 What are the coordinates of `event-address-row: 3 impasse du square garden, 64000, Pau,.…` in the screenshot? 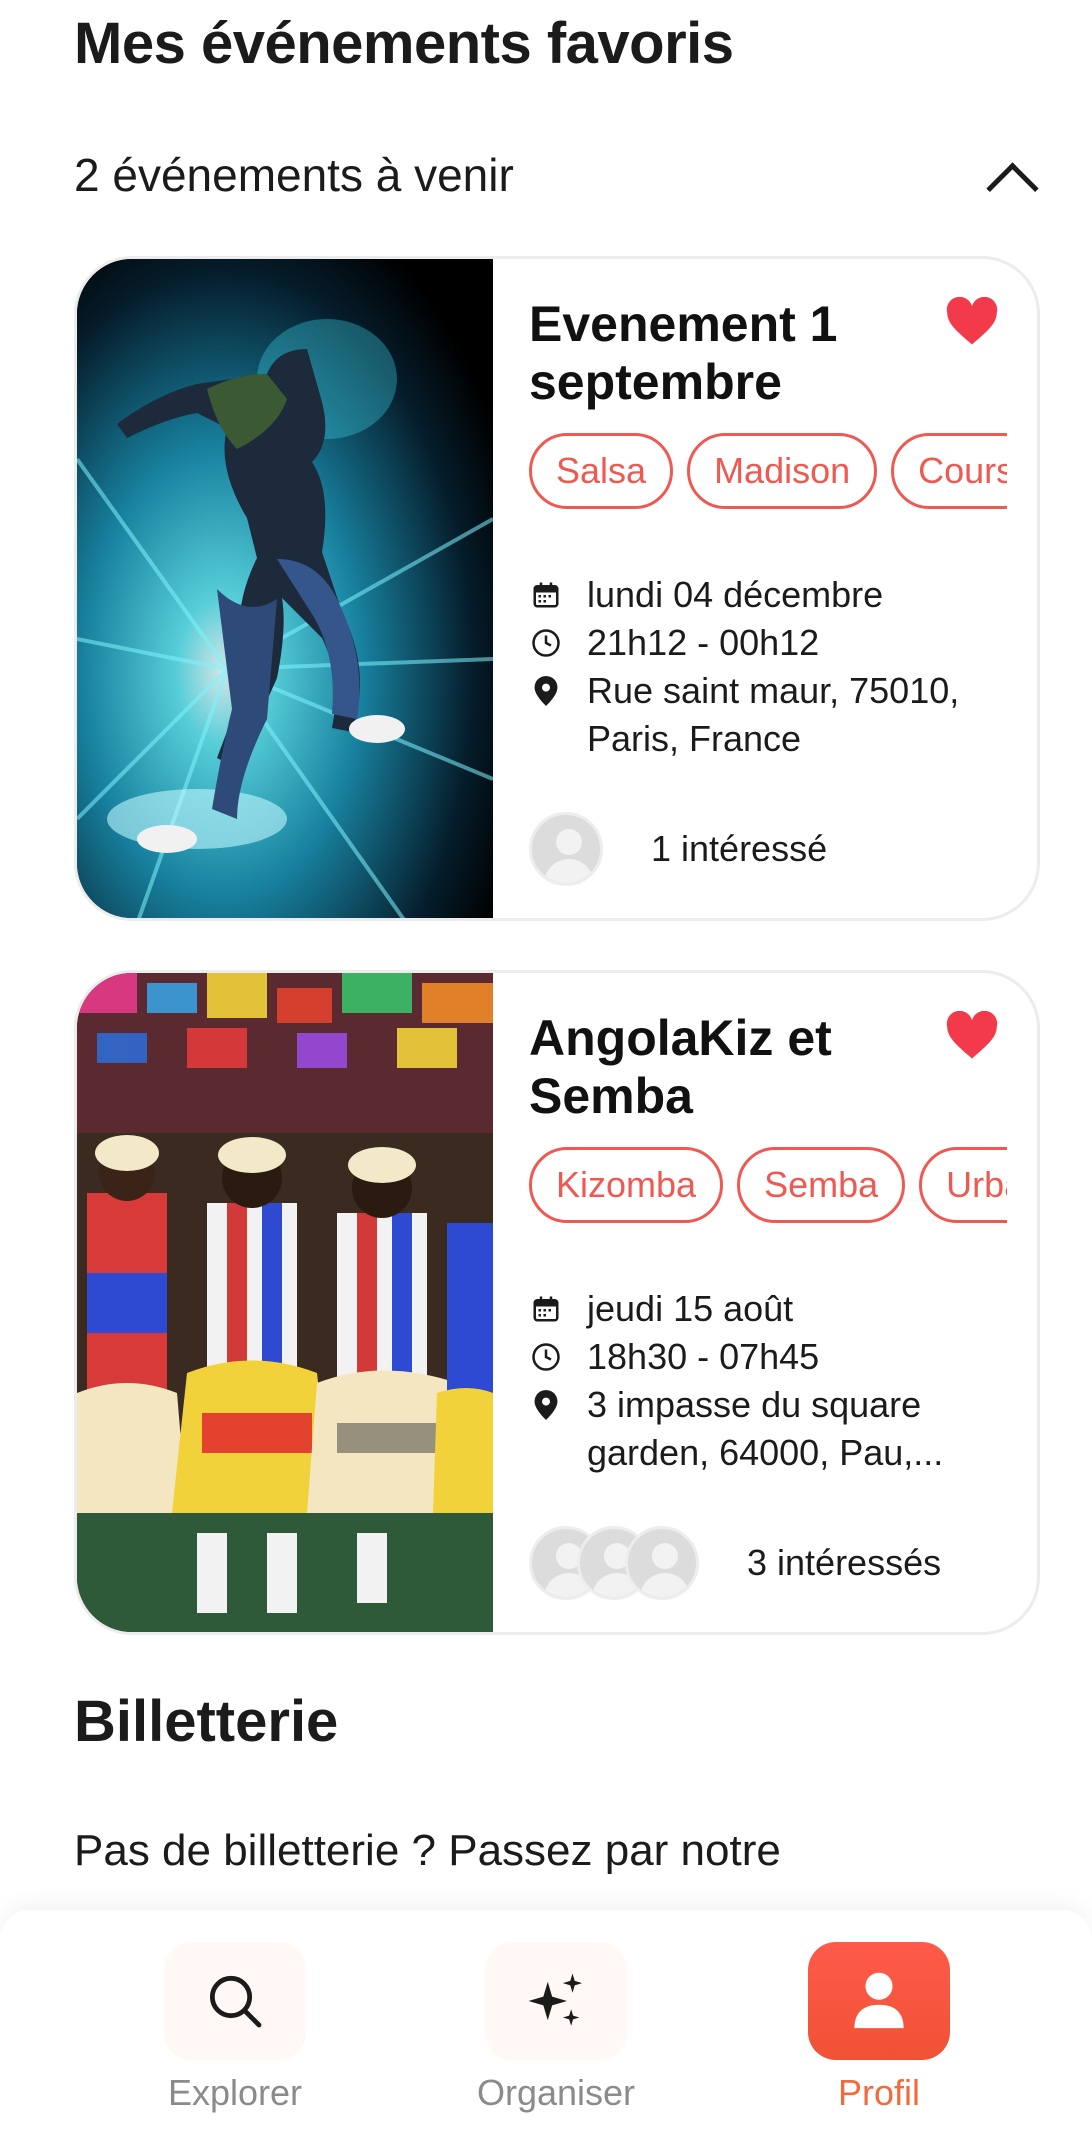 It's located at (765, 1429).